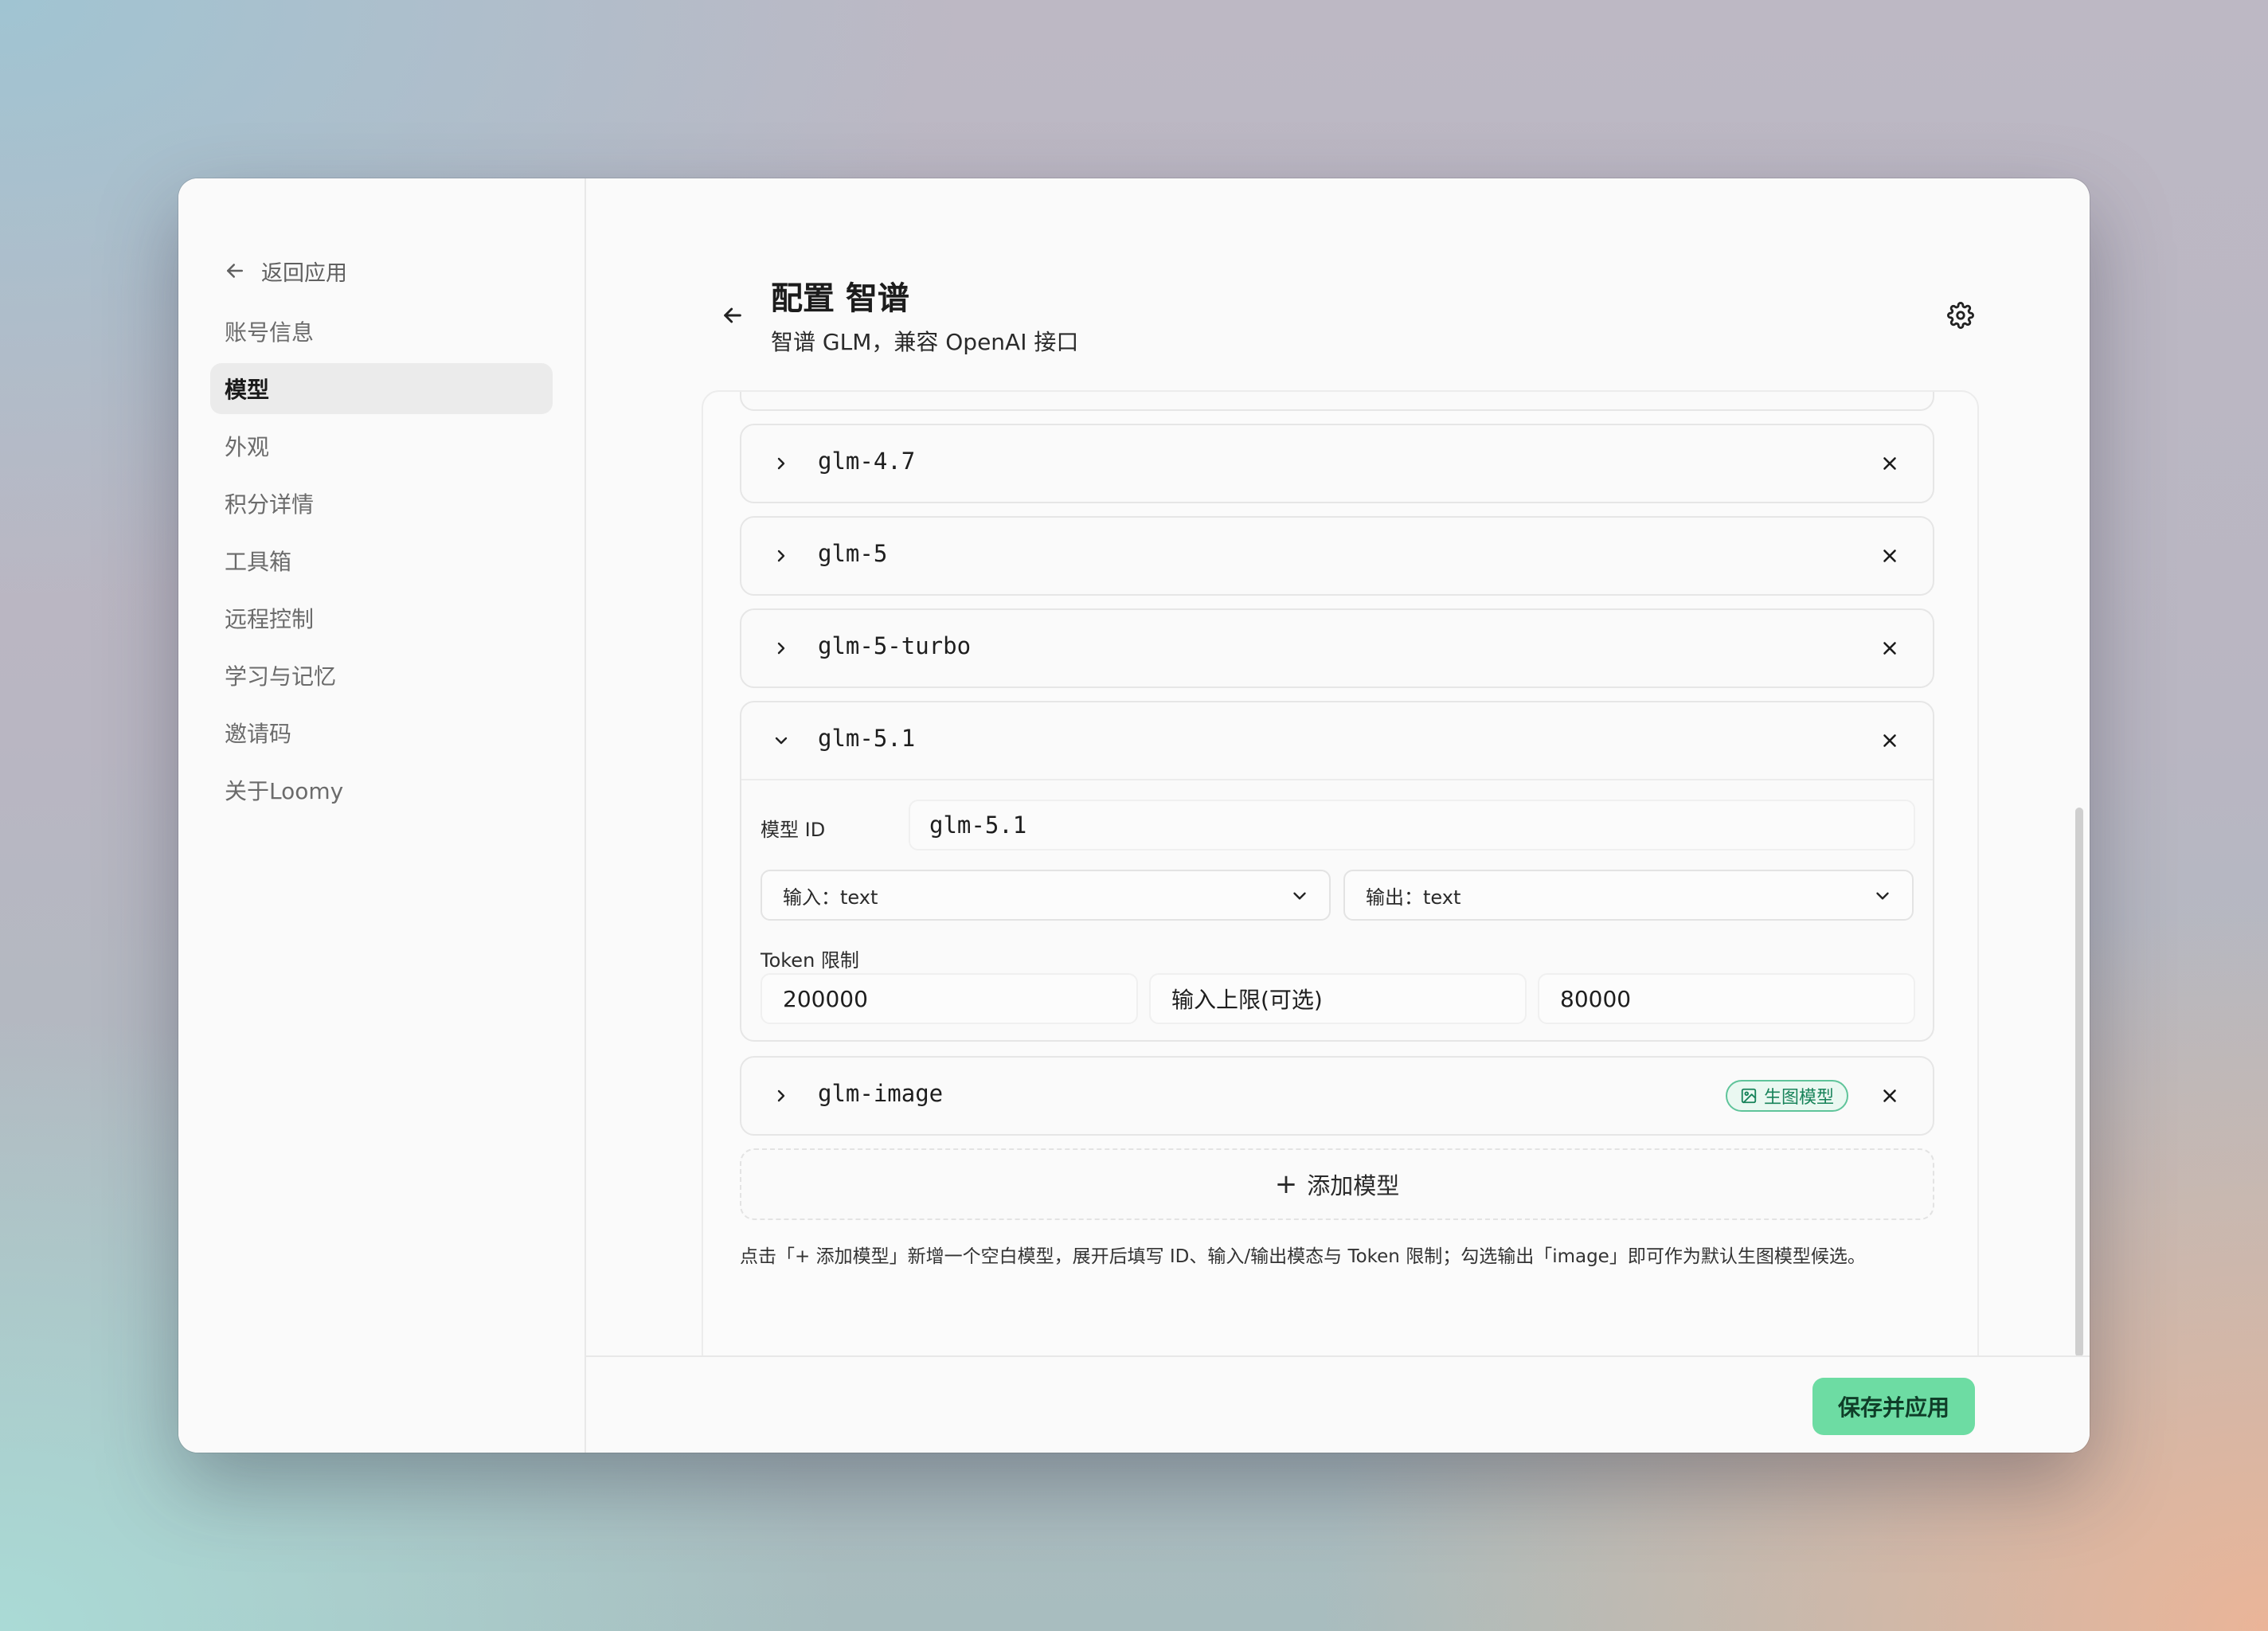  Describe the element at coordinates (270, 619) in the screenshot. I see `sidebar-item-label: 远程控制` at that location.